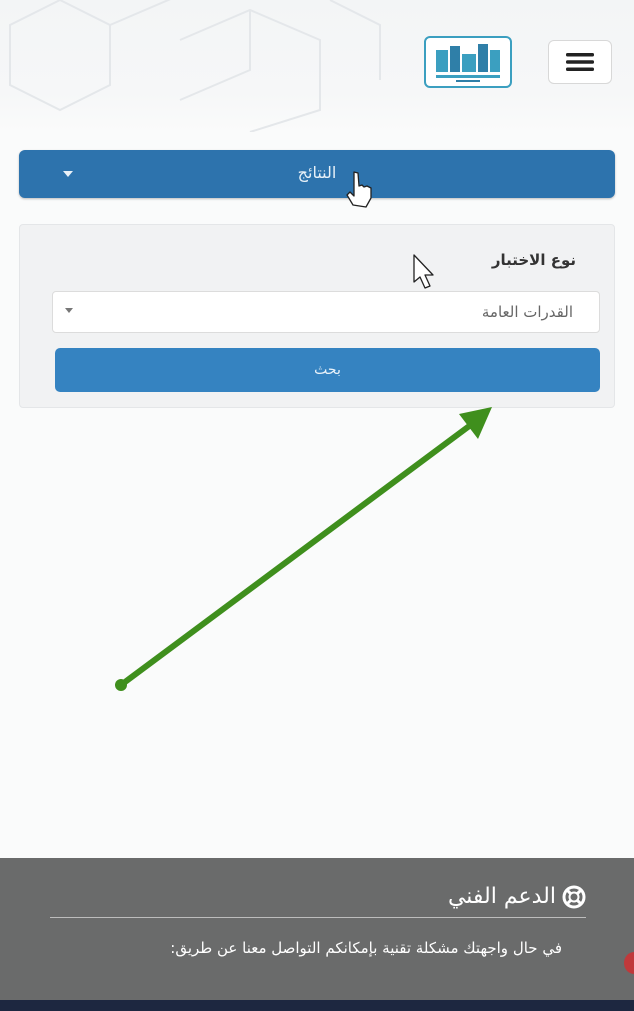 This screenshot has width=634, height=1011. I want to click on footer-divider, so click(318, 917).